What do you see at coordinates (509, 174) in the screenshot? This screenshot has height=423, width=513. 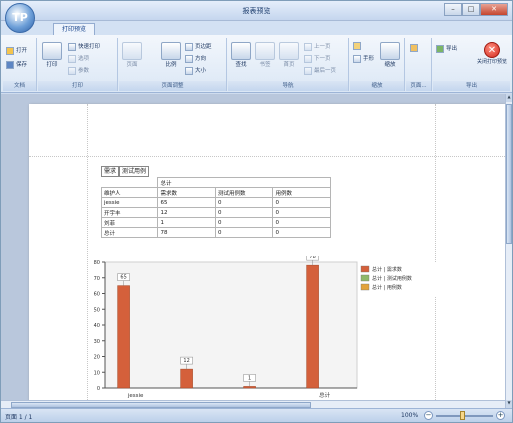 I see `vertical-scroll-thumb` at bounding box center [509, 174].